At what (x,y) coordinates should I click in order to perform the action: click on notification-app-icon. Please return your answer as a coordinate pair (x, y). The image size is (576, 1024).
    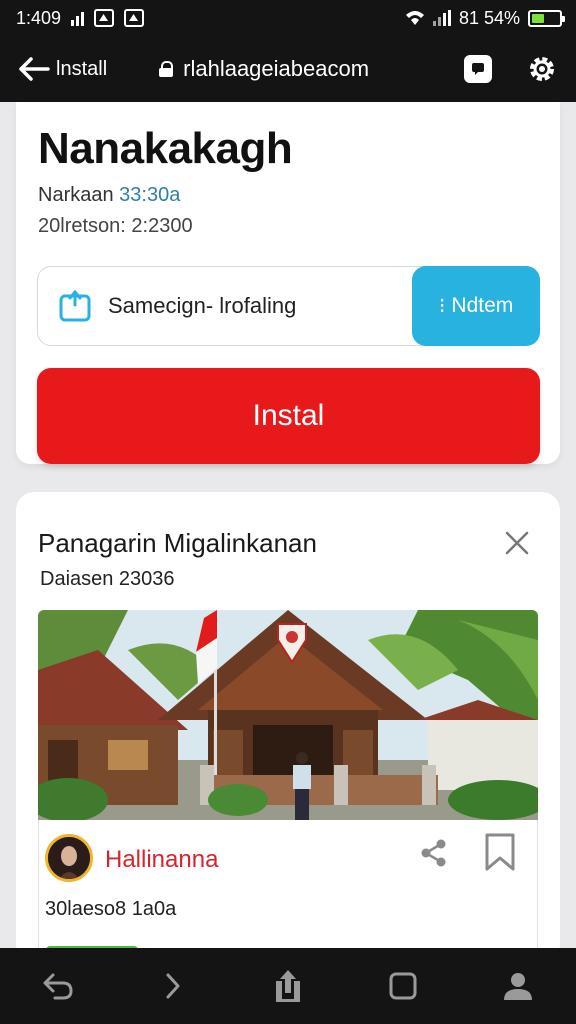
    Looking at the image, I should click on (134, 18).